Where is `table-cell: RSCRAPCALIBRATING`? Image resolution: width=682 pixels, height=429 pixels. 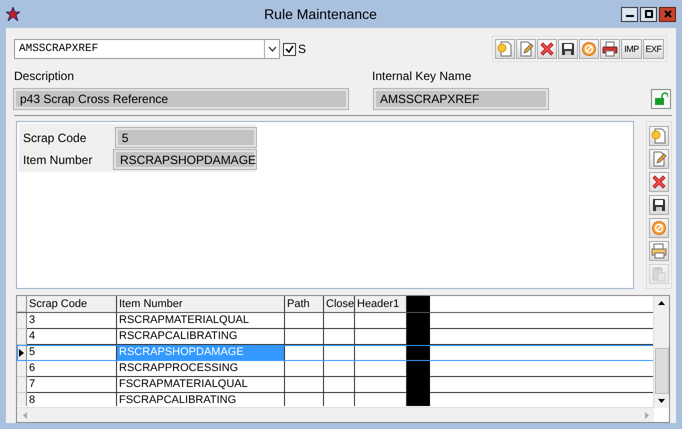 table-cell: RSCRAPCALIBRATING is located at coordinates (201, 337).